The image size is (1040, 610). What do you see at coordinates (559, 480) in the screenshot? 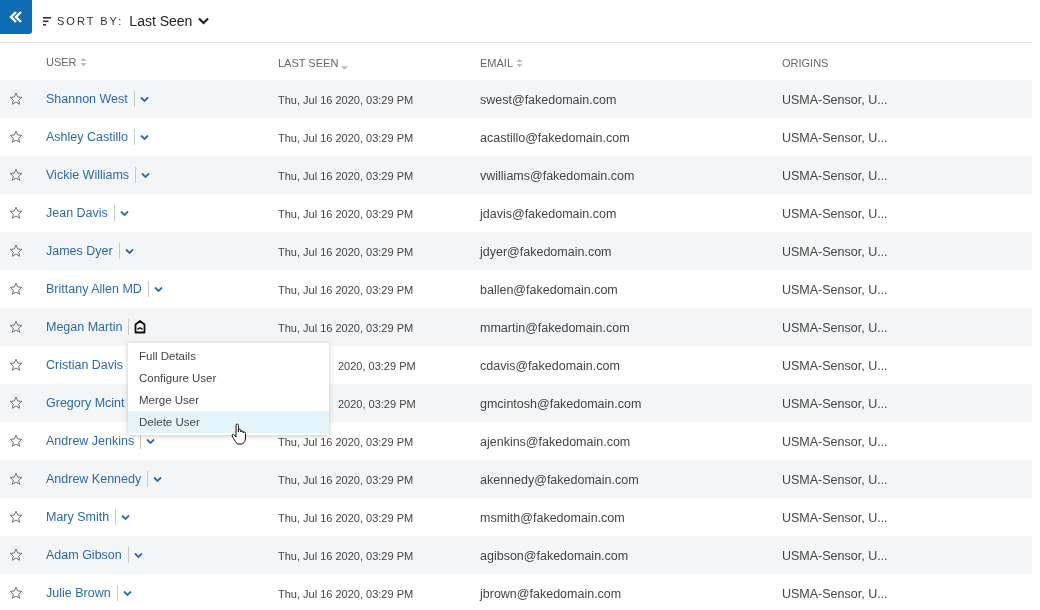
I see `email-text: akennedy@fakedomain.com` at bounding box center [559, 480].